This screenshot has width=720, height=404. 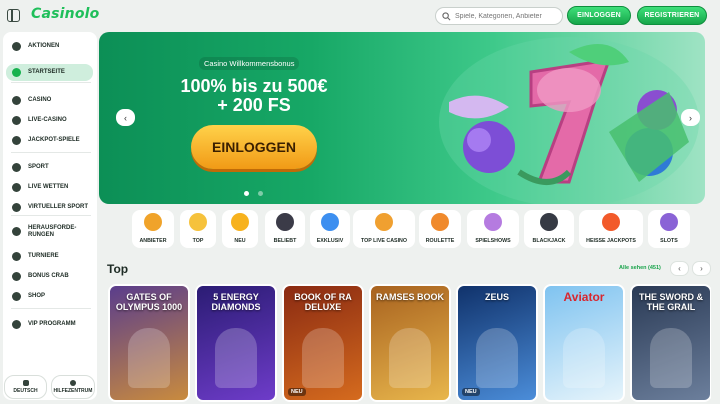 I want to click on game-tile: 5 ENERGY DIAMONDS, so click(x=236, y=343).